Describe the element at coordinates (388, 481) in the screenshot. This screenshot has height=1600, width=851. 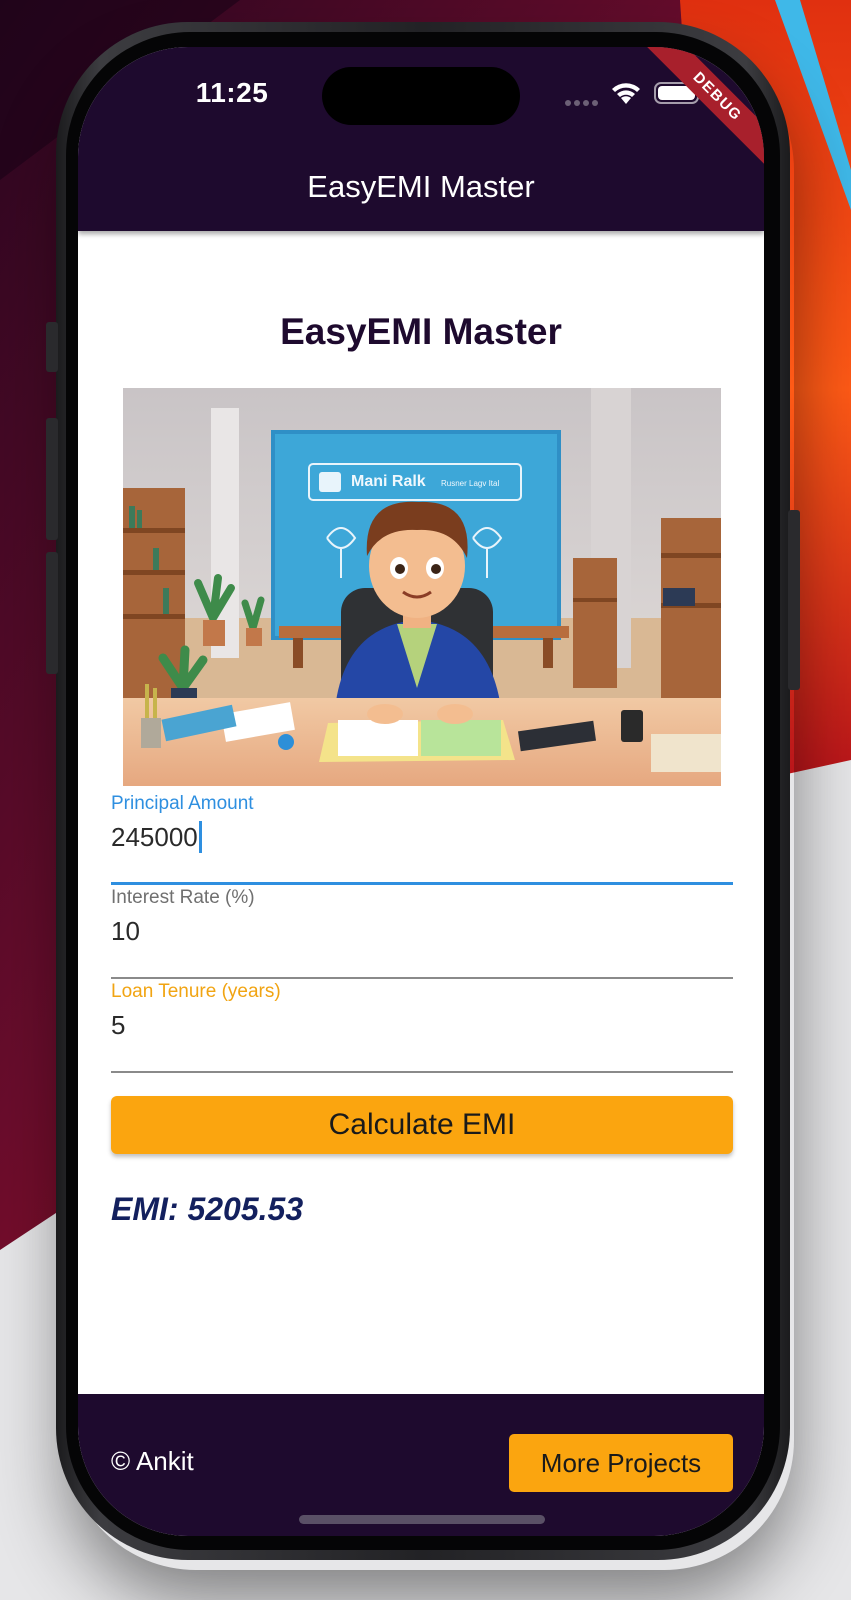
I see `hero-sign-text: Mani Ralk` at that location.